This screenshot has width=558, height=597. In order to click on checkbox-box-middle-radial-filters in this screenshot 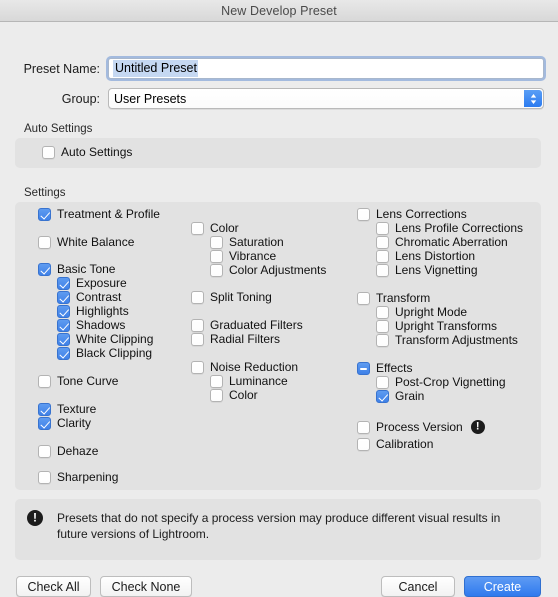, I will do `click(197, 339)`.